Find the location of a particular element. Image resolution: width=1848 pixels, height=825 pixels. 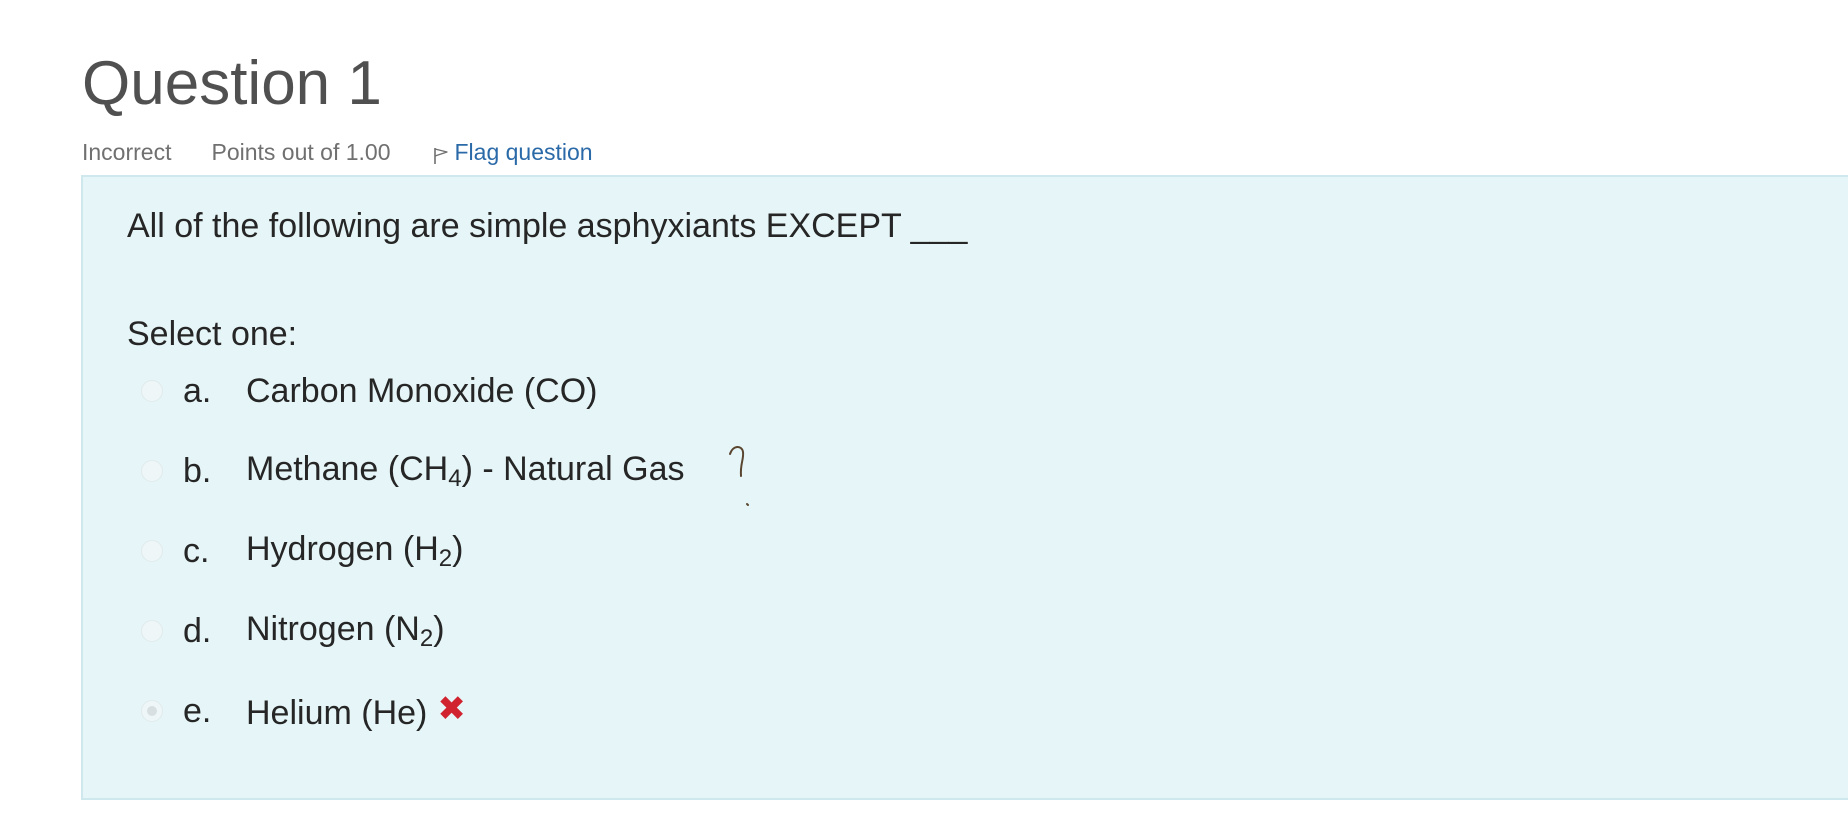

answer-option-b: b. Methane (CH4) - Natural Gas is located at coordinates (591, 471).